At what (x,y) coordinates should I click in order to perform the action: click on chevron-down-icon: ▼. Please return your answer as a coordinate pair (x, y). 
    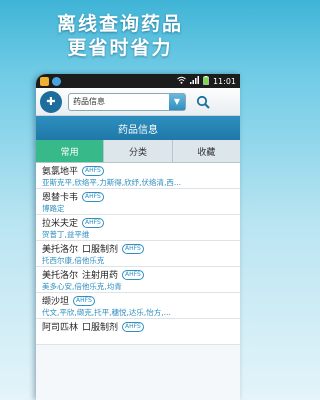
    Looking at the image, I should click on (177, 101).